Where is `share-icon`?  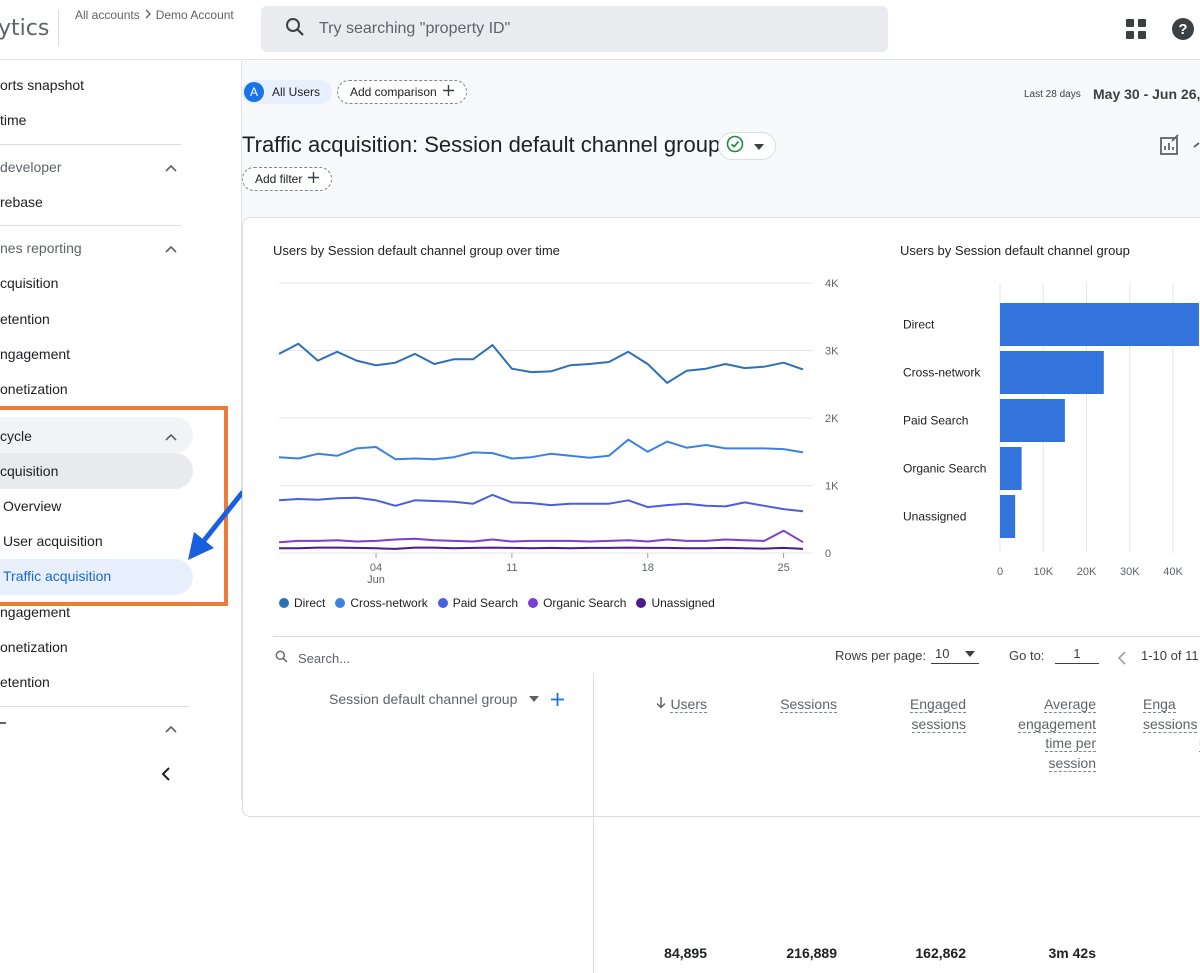
share-icon is located at coordinates (1196, 145).